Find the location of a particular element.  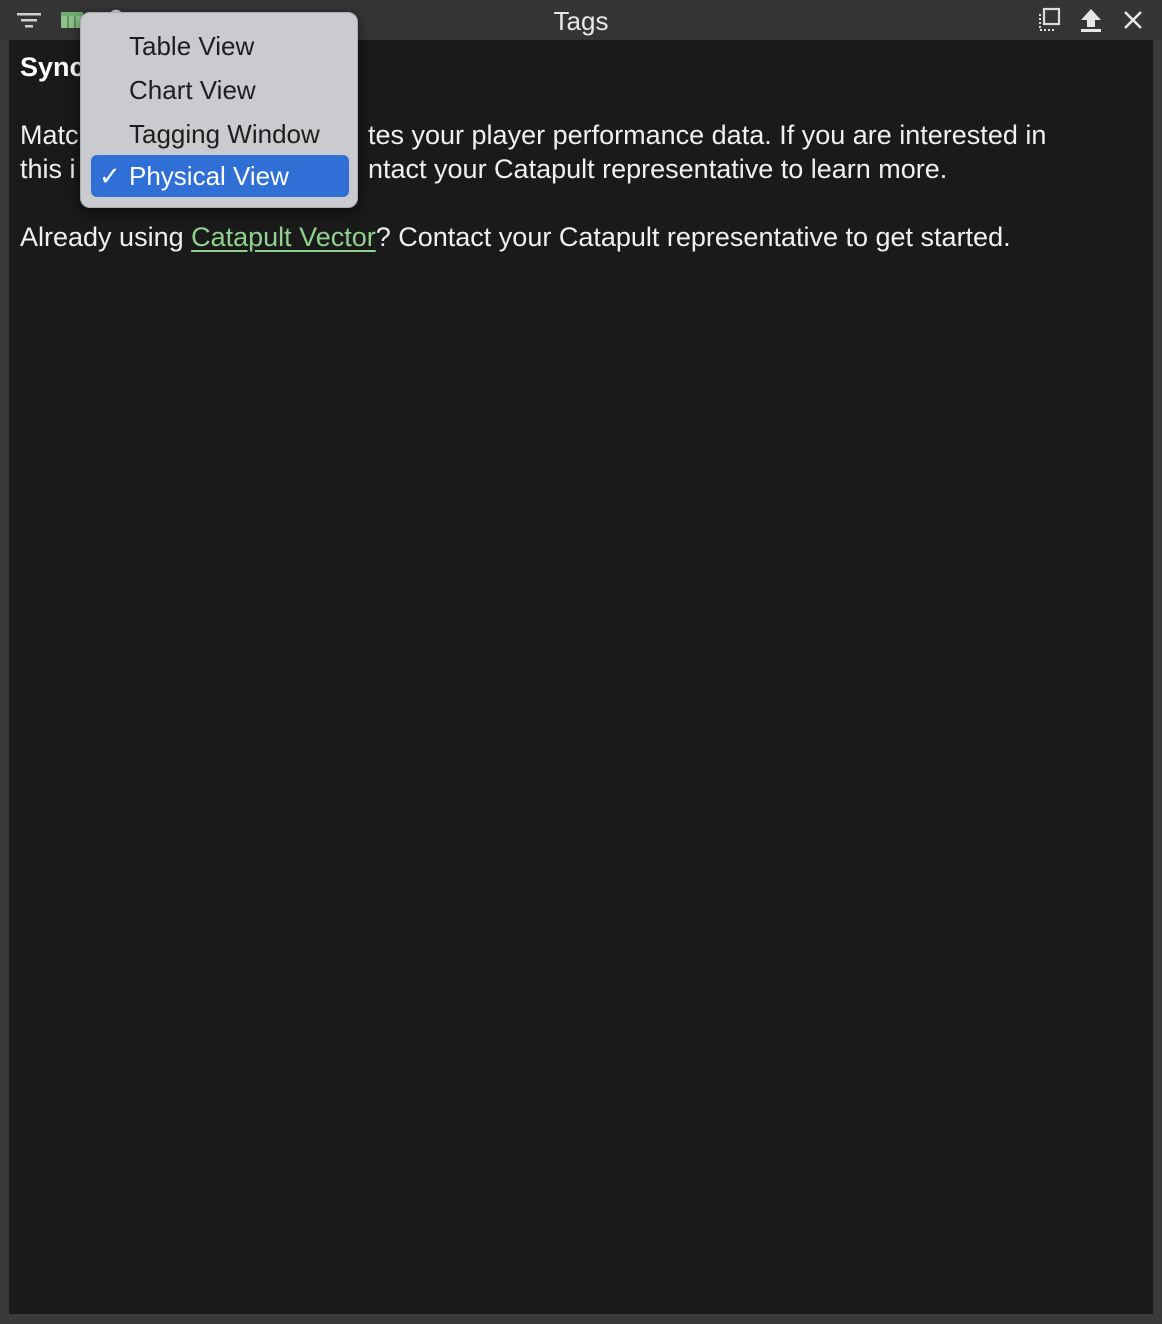

menu-item-table-view: Table View is located at coordinates (220, 46).